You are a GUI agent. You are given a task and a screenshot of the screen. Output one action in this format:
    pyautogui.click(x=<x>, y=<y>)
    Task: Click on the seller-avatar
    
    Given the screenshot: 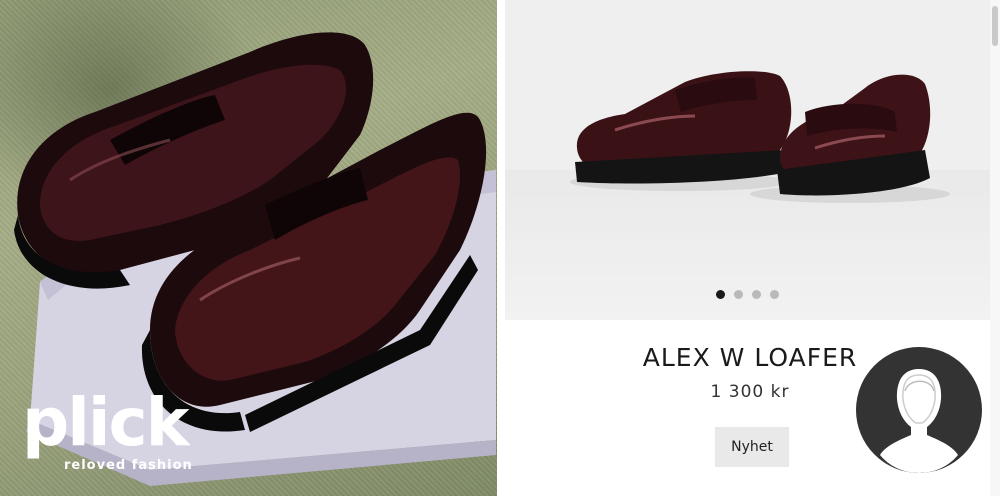 What is the action you would take?
    pyautogui.click(x=919, y=410)
    